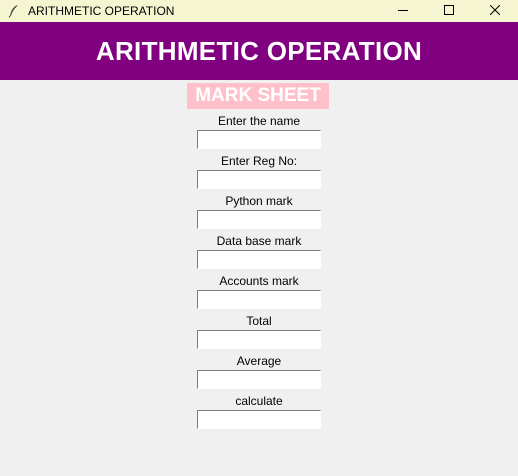 Image resolution: width=518 pixels, height=476 pixels. Describe the element at coordinates (259, 321) in the screenshot. I see `total-label: Total` at that location.